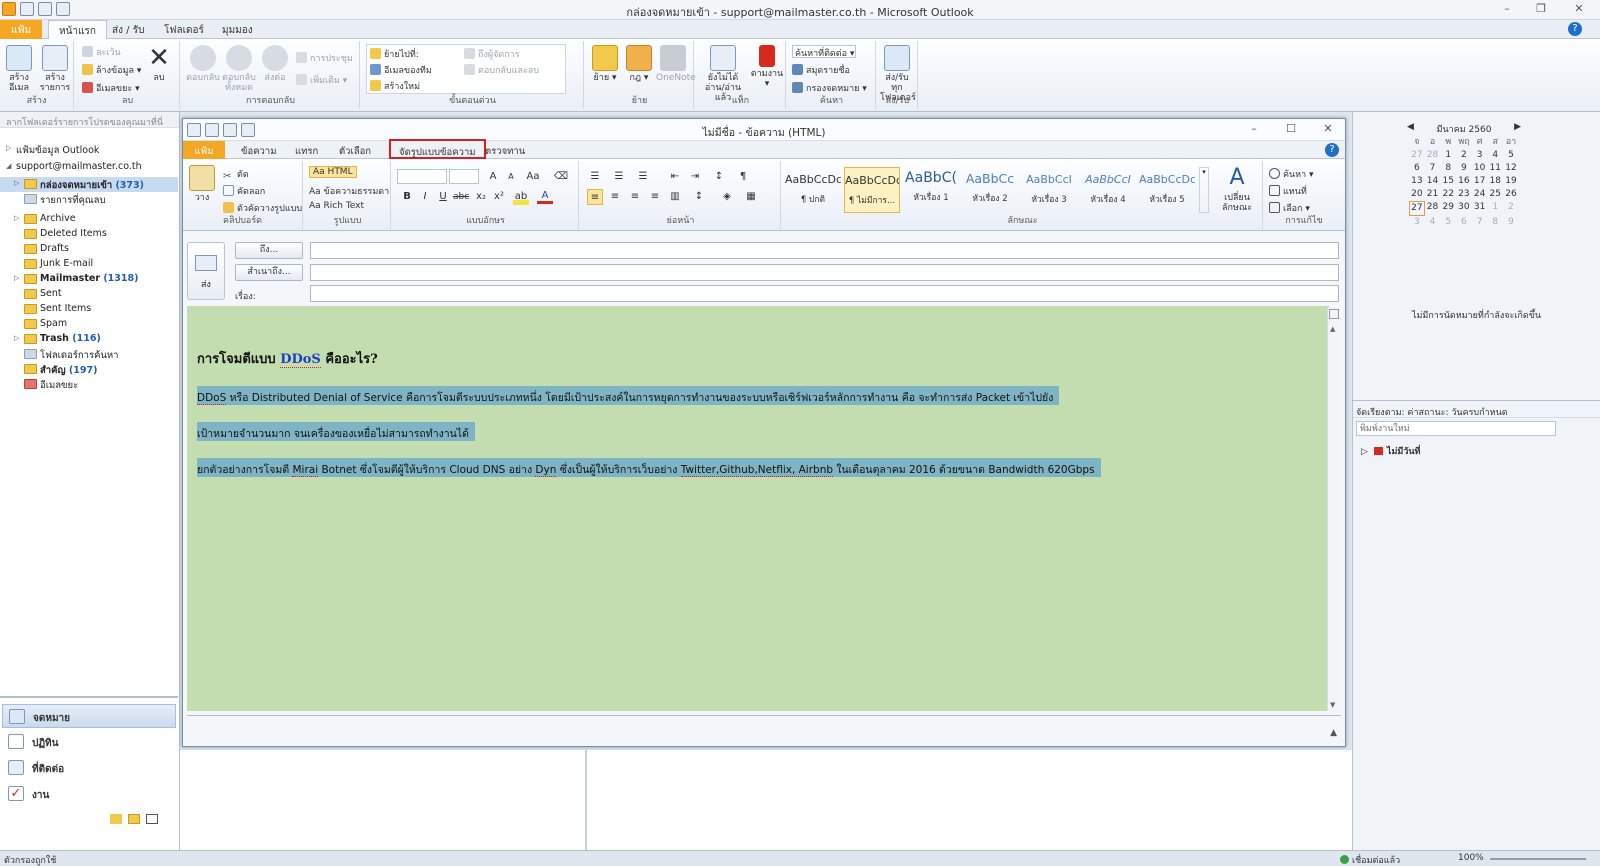 The width and height of the screenshot is (1600, 866). What do you see at coordinates (635, 197) in the screenshot?
I see `align-right-icon: ≡` at bounding box center [635, 197].